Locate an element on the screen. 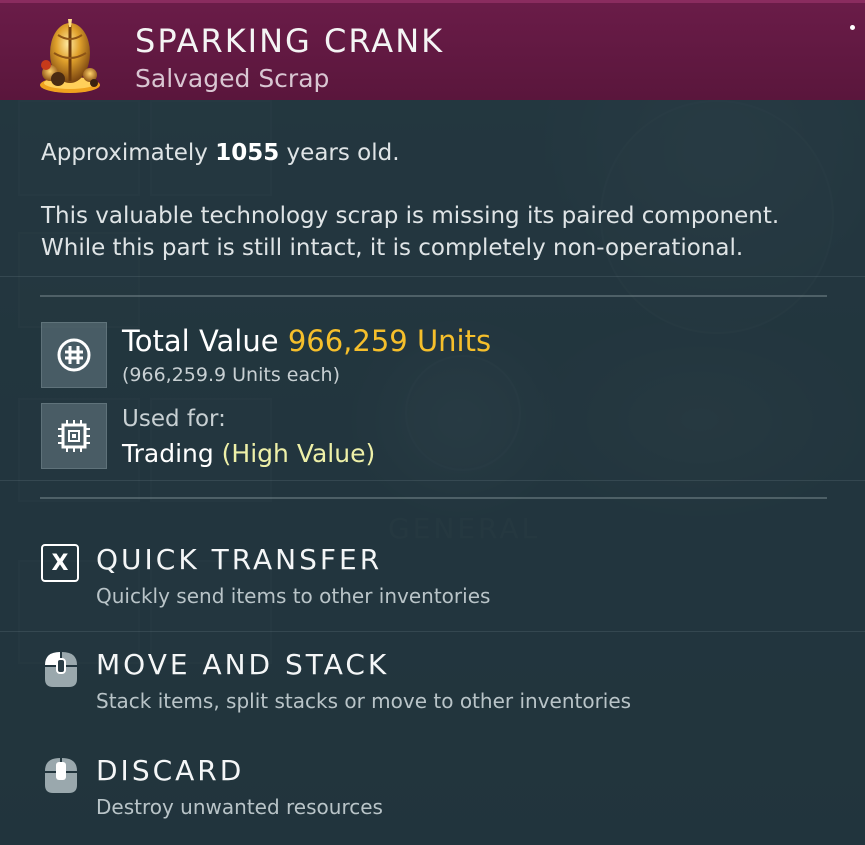 This screenshot has width=865, height=845. item-header: SPARKING CRANK Salvaged Scrap is located at coordinates (432, 50).